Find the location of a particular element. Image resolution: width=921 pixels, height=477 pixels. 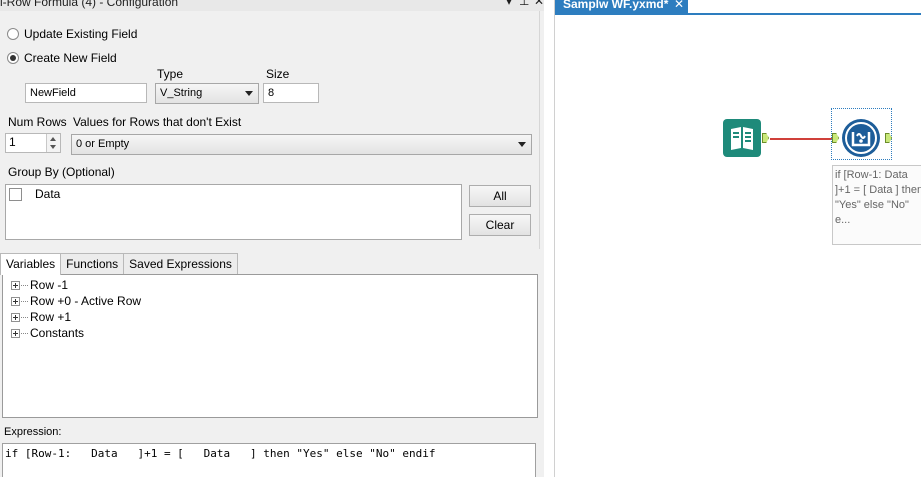

book-icon is located at coordinates (742, 138).